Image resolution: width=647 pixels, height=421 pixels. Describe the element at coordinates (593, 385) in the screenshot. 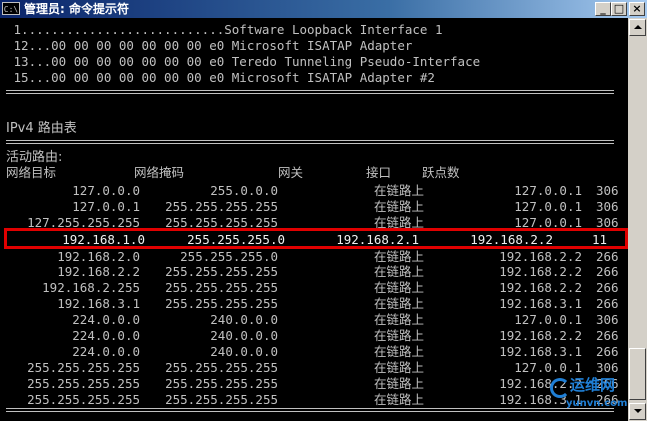

I see `watermark-text: 运维网` at that location.